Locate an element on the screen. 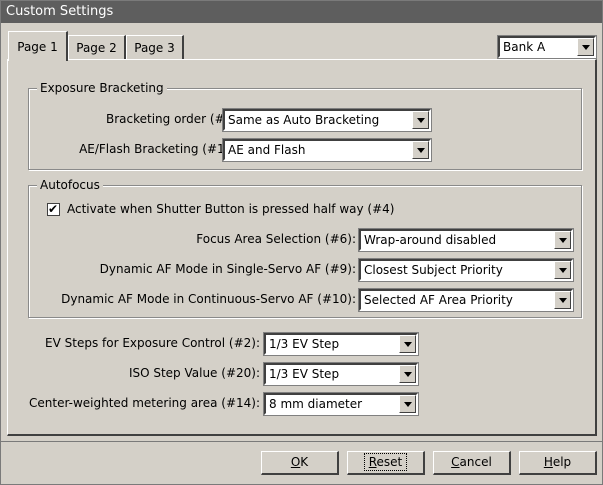  cancel-button: Cancel is located at coordinates (472, 463).